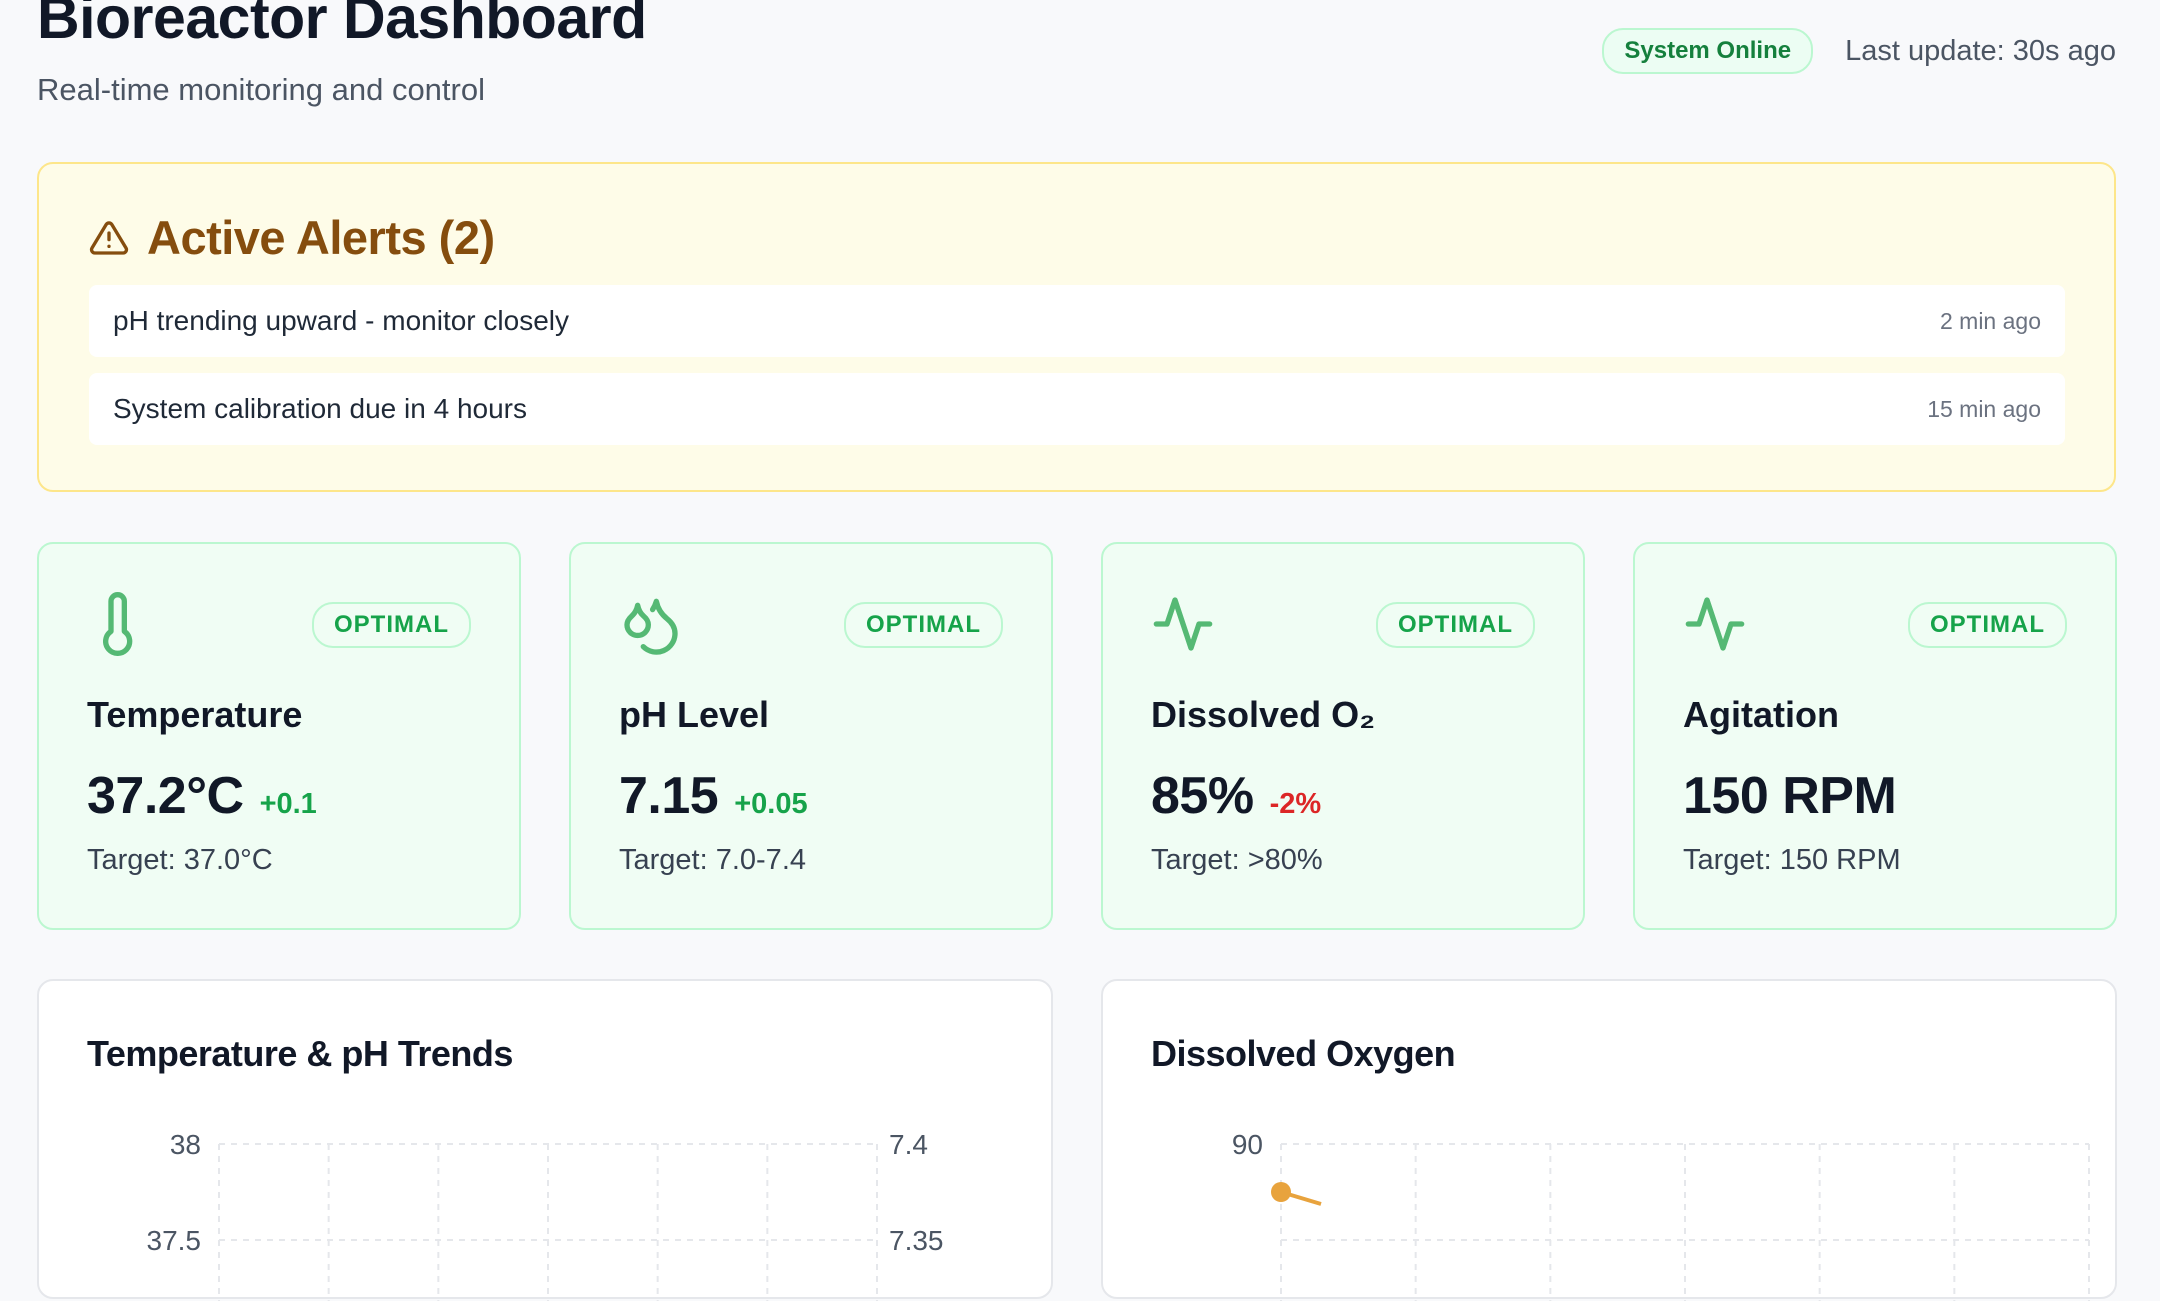  I want to click on last-update-text: Last update: 30s ago, so click(1980, 50).